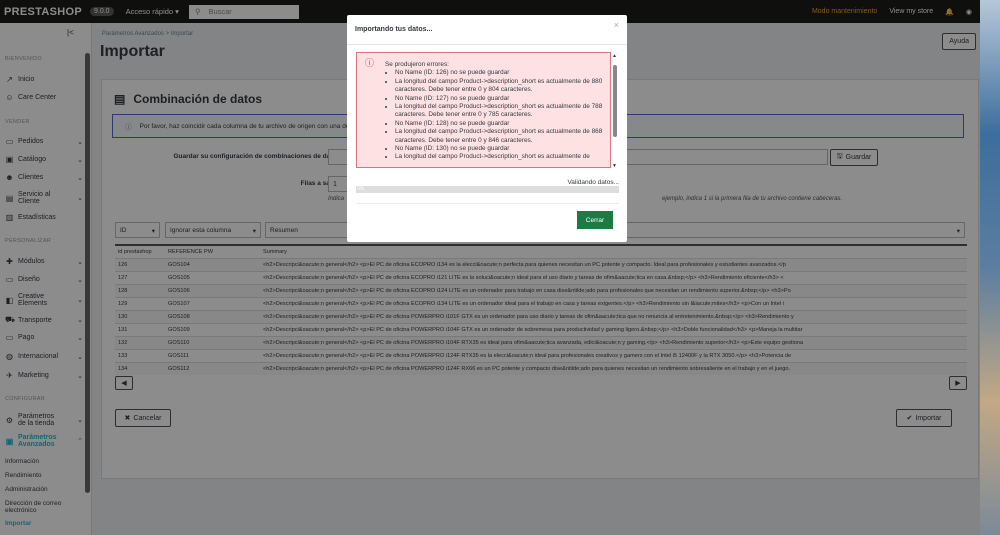 Image resolution: width=1000 pixels, height=535 pixels. Describe the element at coordinates (499, 99) in the screenshot. I see `error-item: No Name (ID: 127) no se puede guardar` at that location.